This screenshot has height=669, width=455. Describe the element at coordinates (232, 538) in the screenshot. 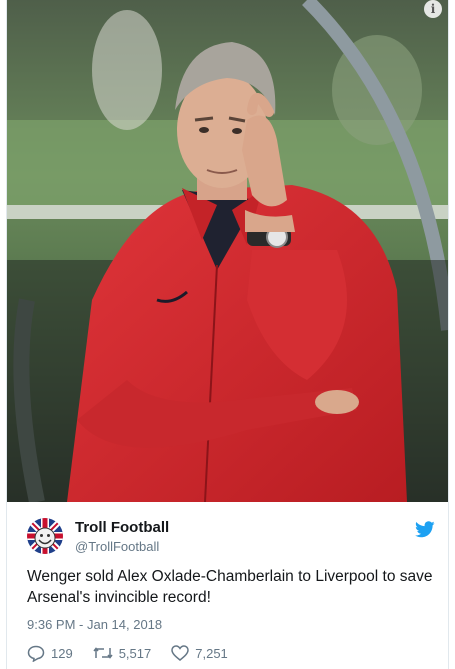

I see `tweet-header: Troll Football @TrollFootball` at that location.